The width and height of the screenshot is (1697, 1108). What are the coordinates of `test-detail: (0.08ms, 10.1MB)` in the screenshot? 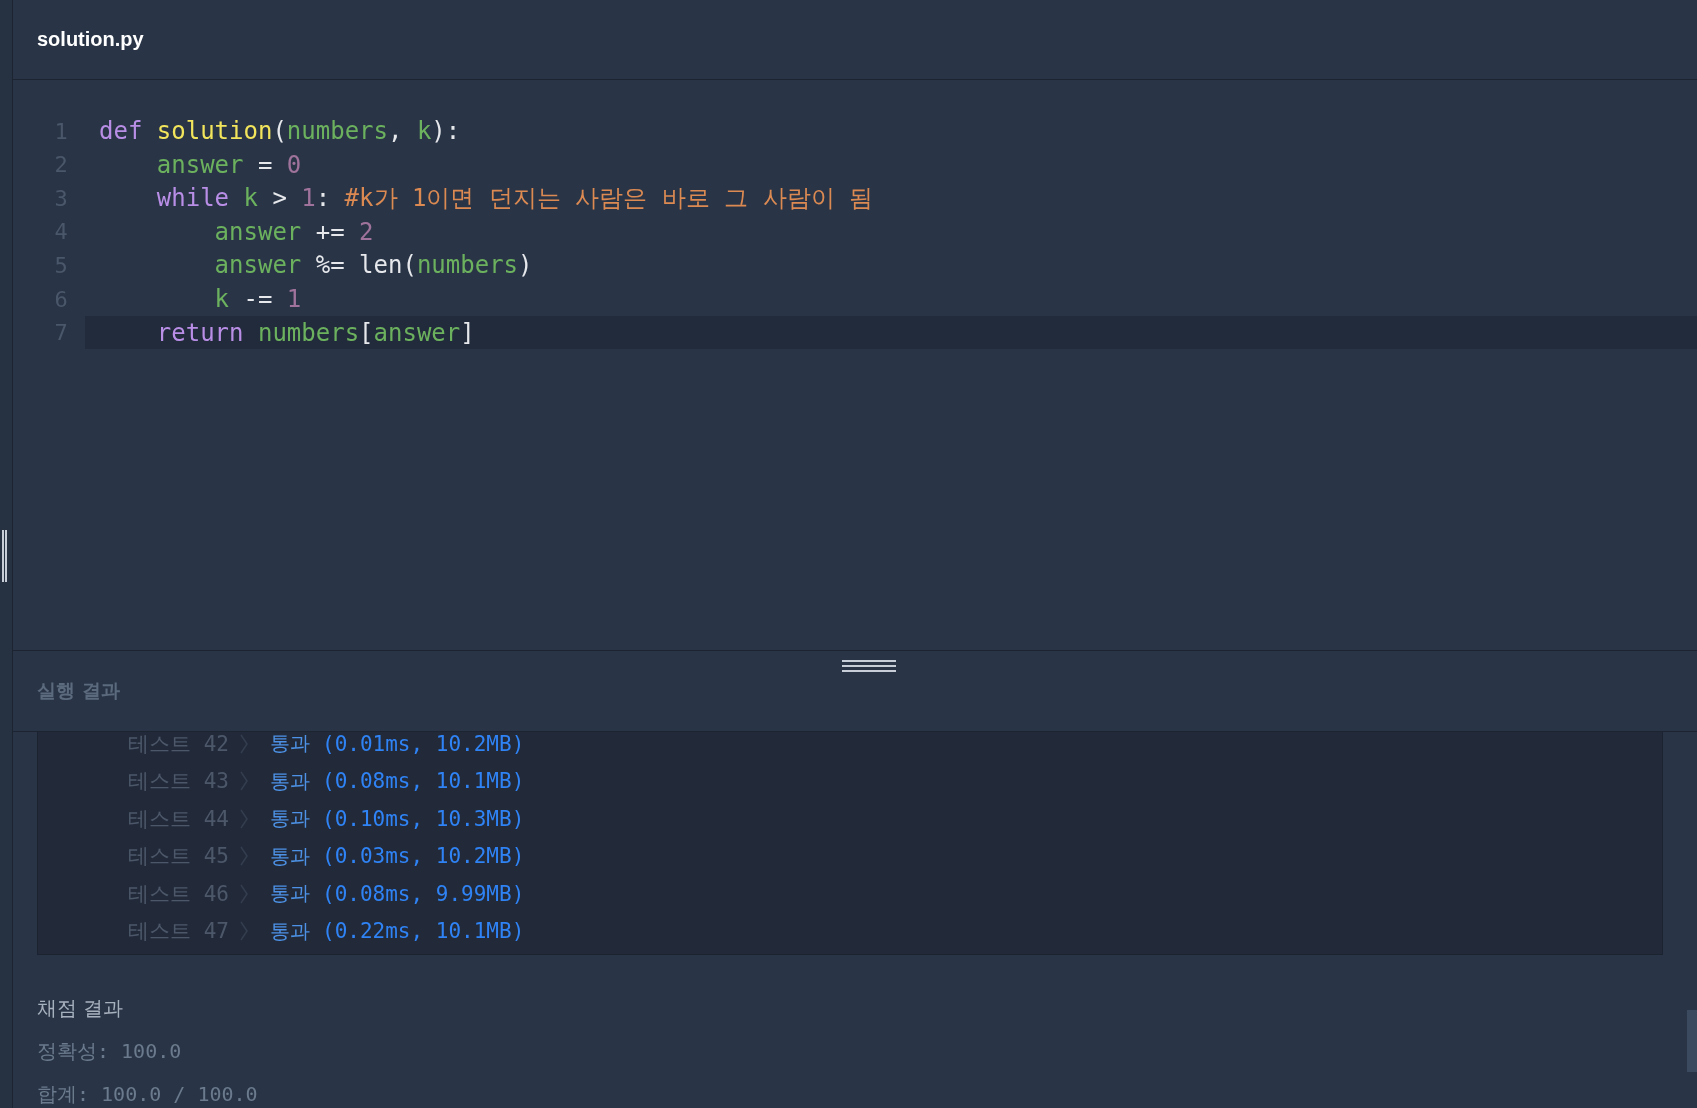 It's located at (423, 781).